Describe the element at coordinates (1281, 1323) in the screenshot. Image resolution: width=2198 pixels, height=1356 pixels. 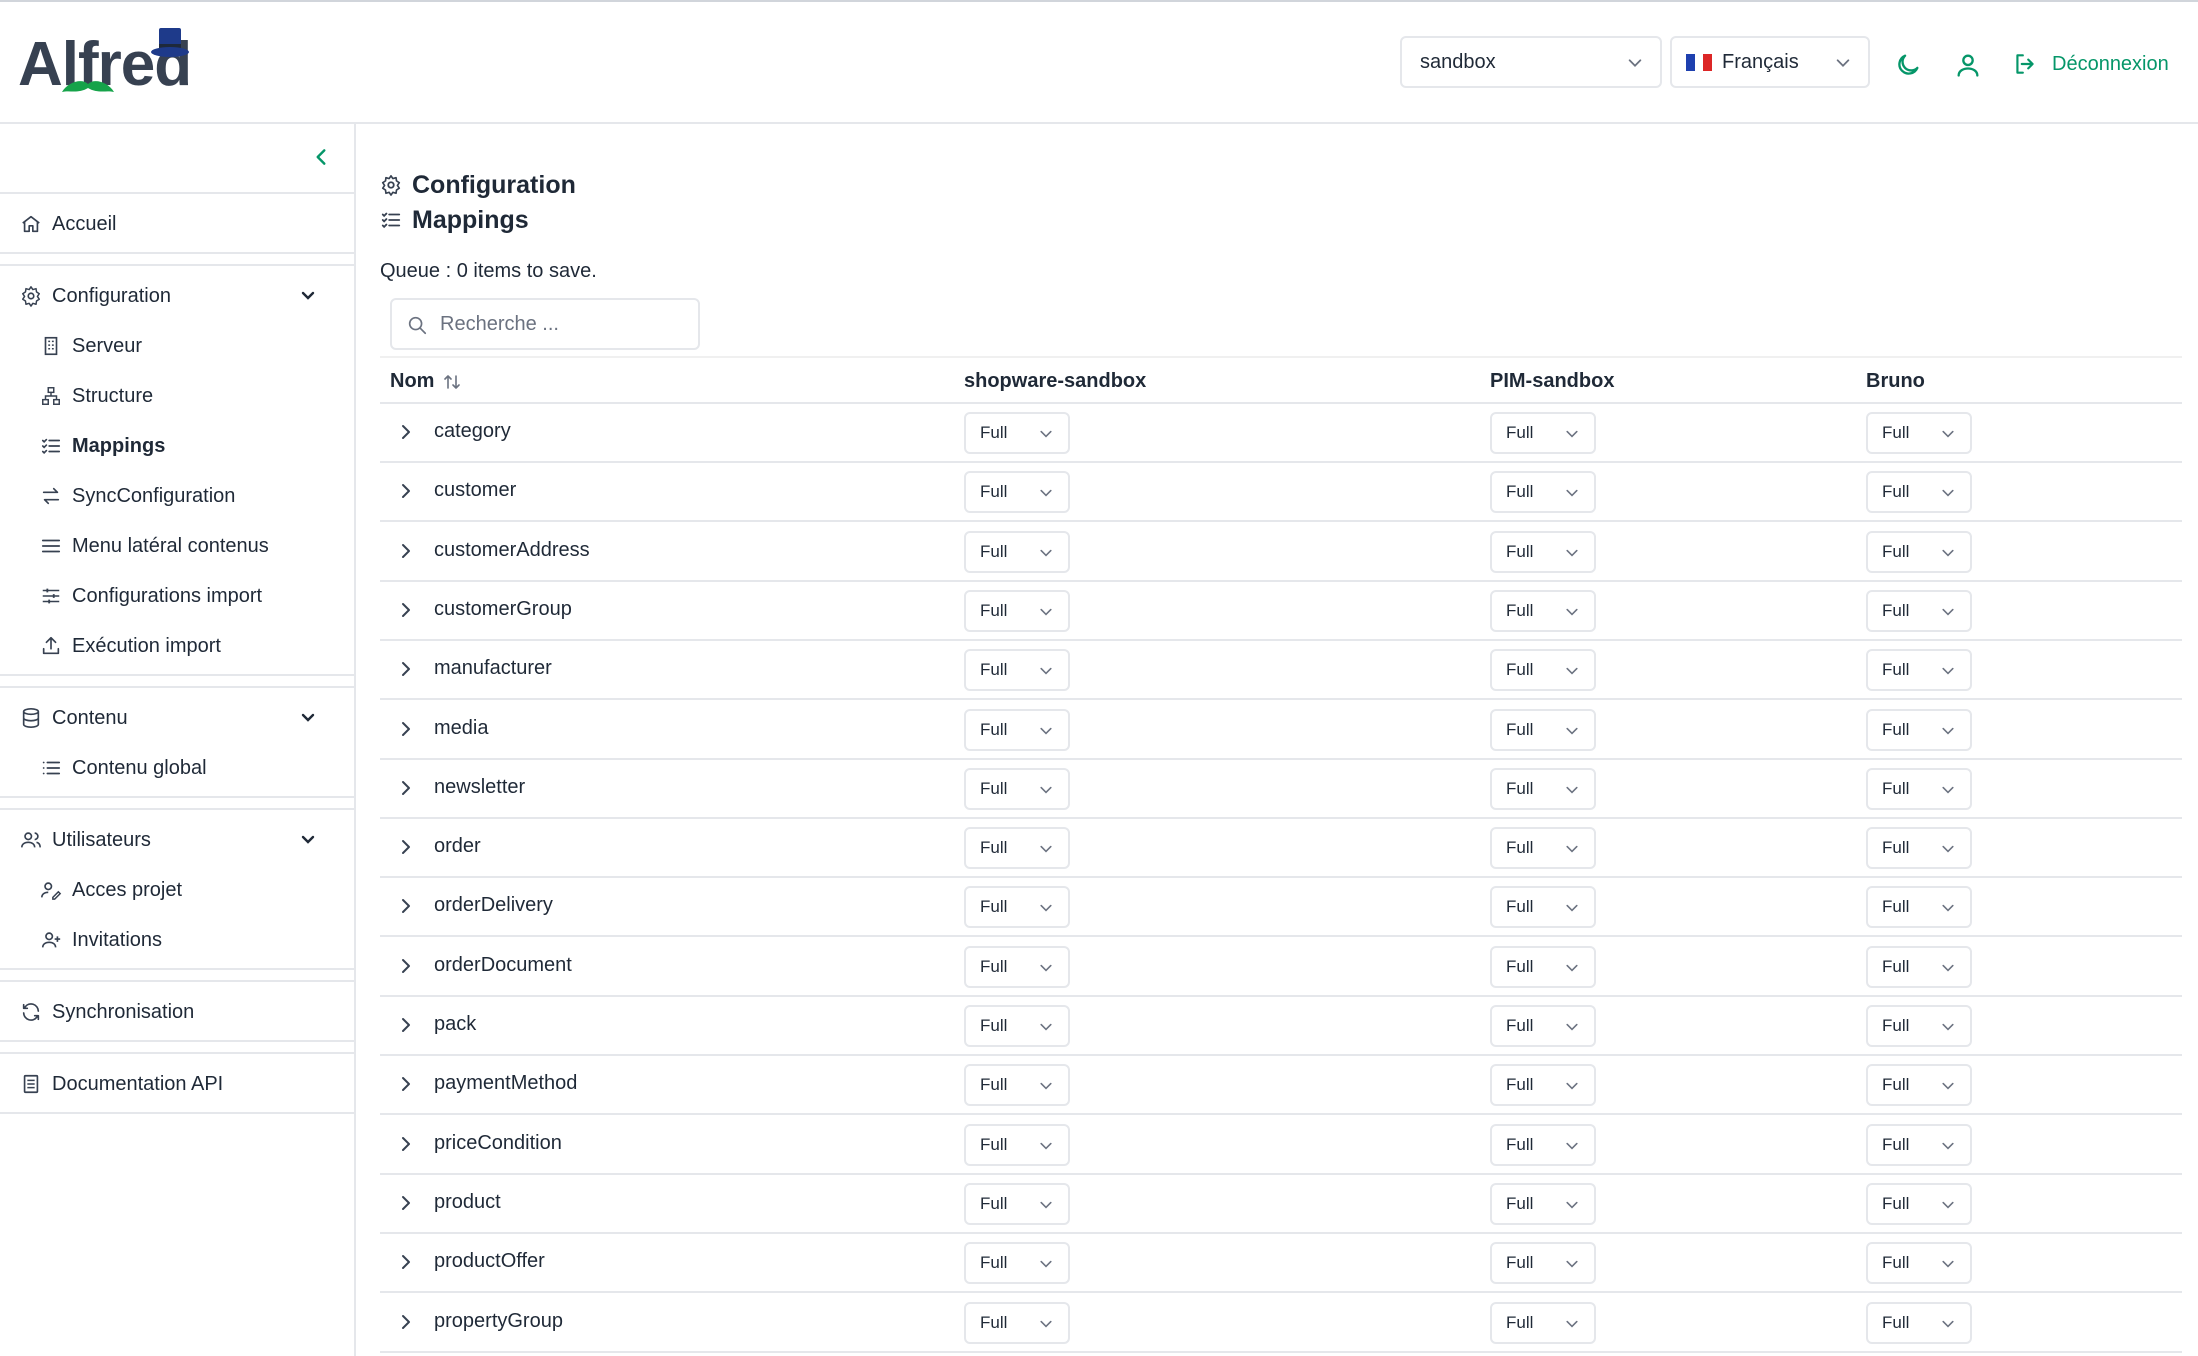
I see `table-row: propertyGroup Full Full Full` at that location.